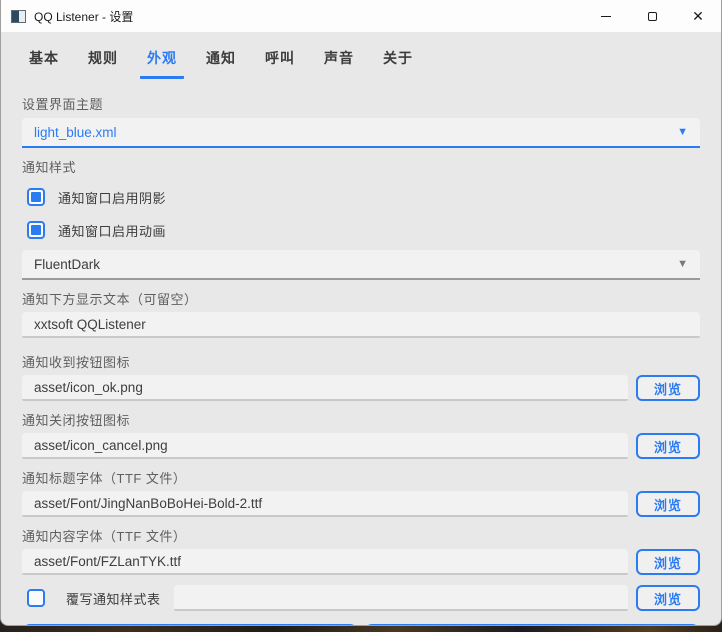 The height and width of the screenshot is (632, 722). I want to click on ok-icon-input, so click(325, 388).